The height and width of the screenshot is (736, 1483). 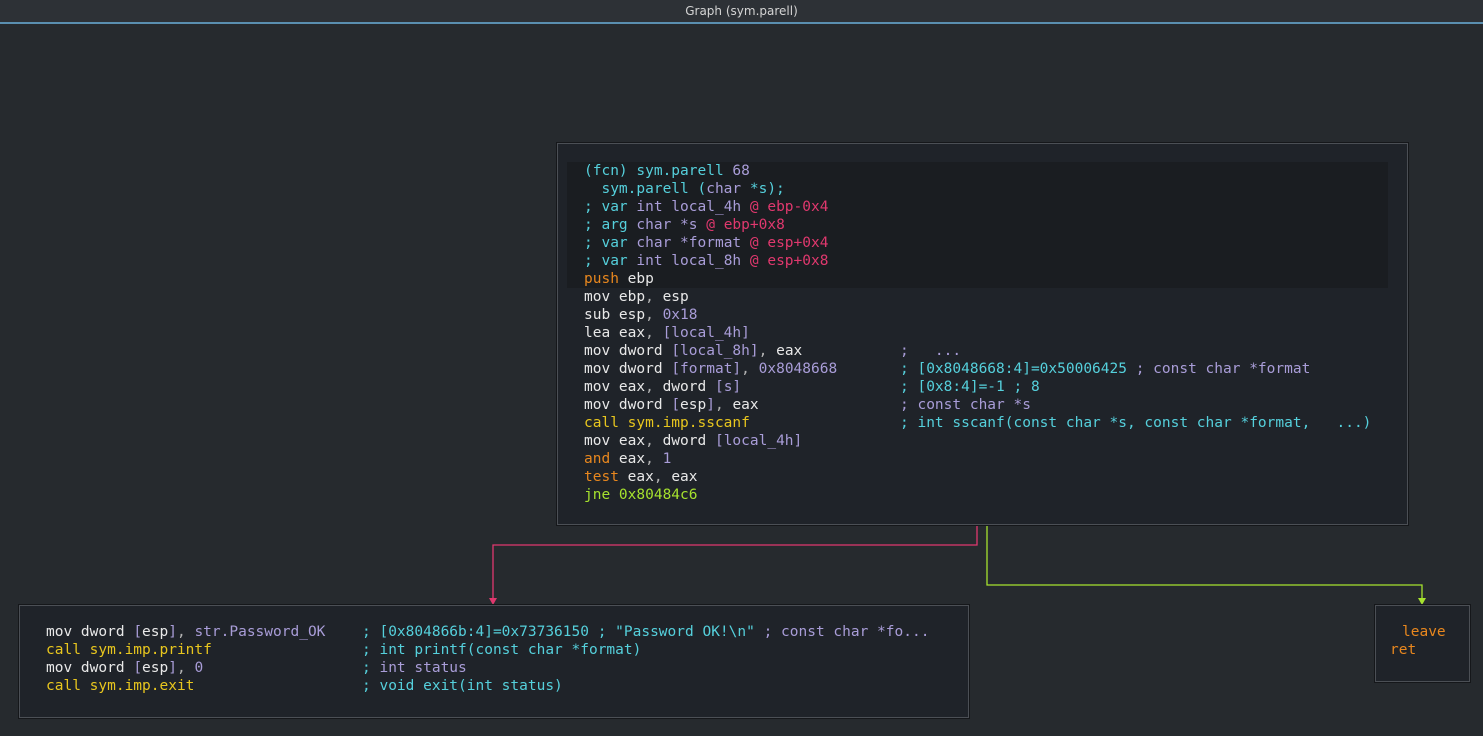 I want to click on asm-comment: ; void exit(int status), so click(x=462, y=686).